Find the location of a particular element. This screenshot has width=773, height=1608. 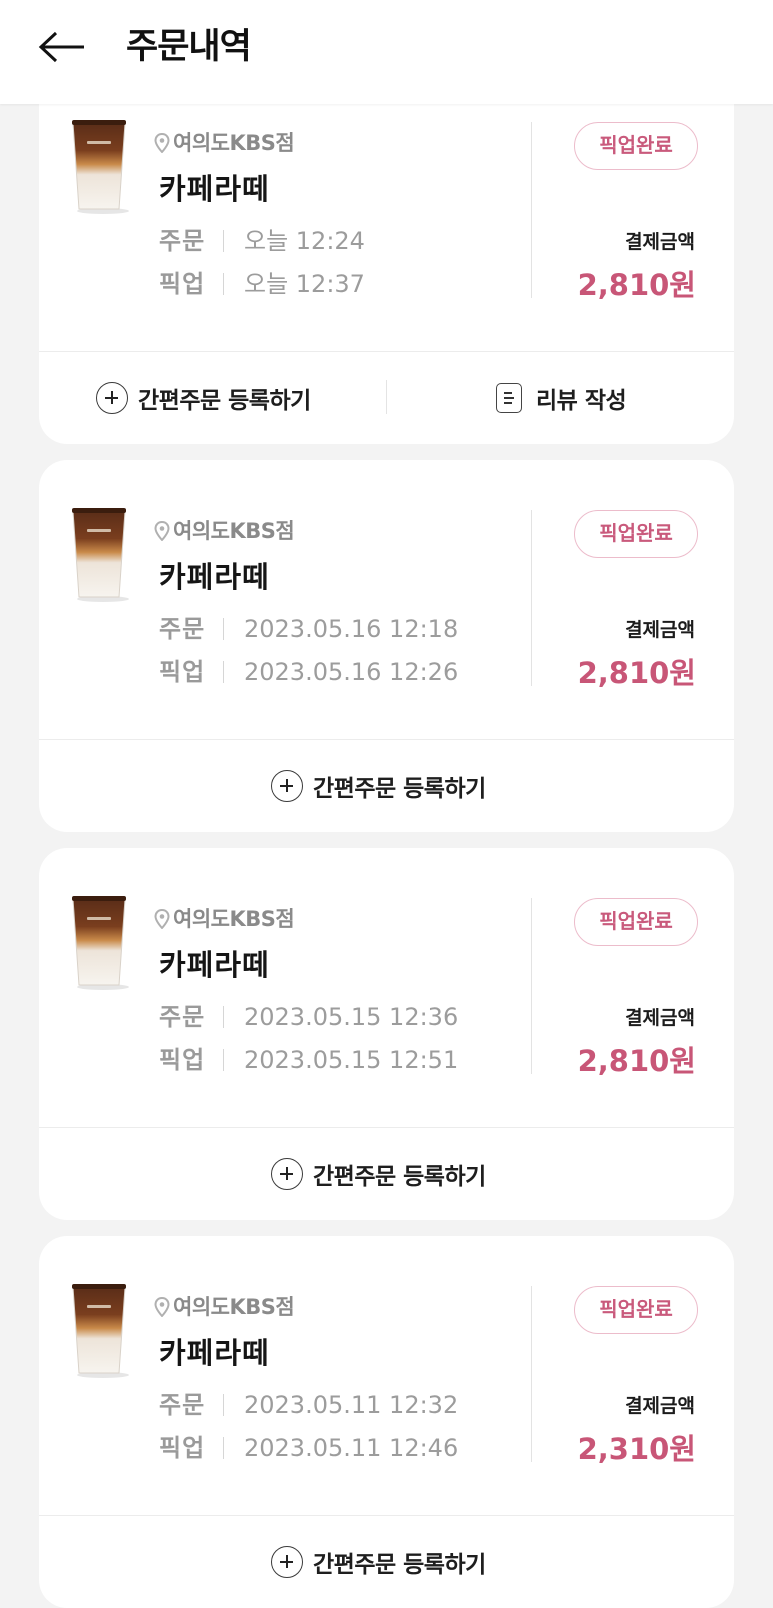

review-label: 리뷰 작성 is located at coordinates (581, 400).